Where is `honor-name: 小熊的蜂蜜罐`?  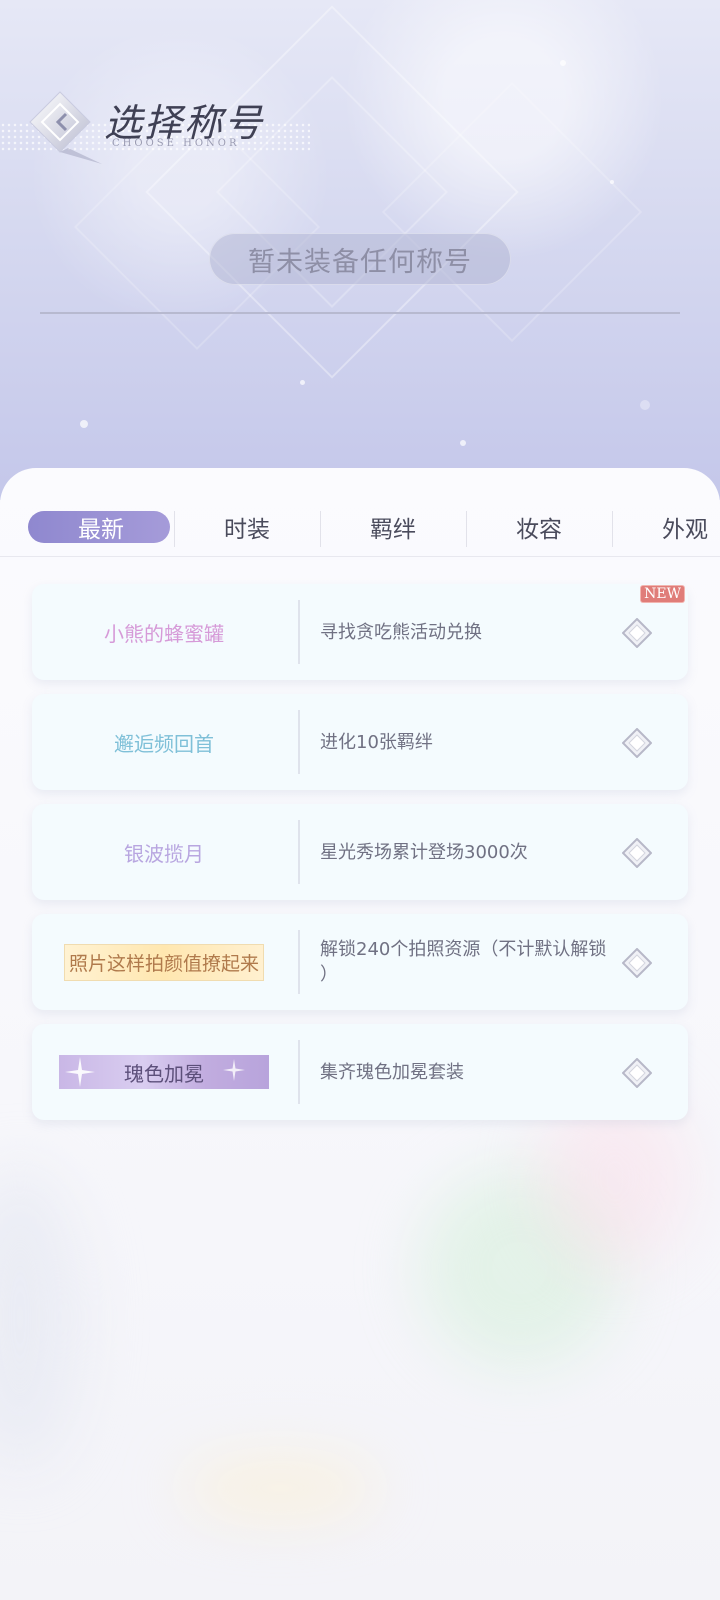 honor-name: 小熊的蜂蜜罐 is located at coordinates (164, 633).